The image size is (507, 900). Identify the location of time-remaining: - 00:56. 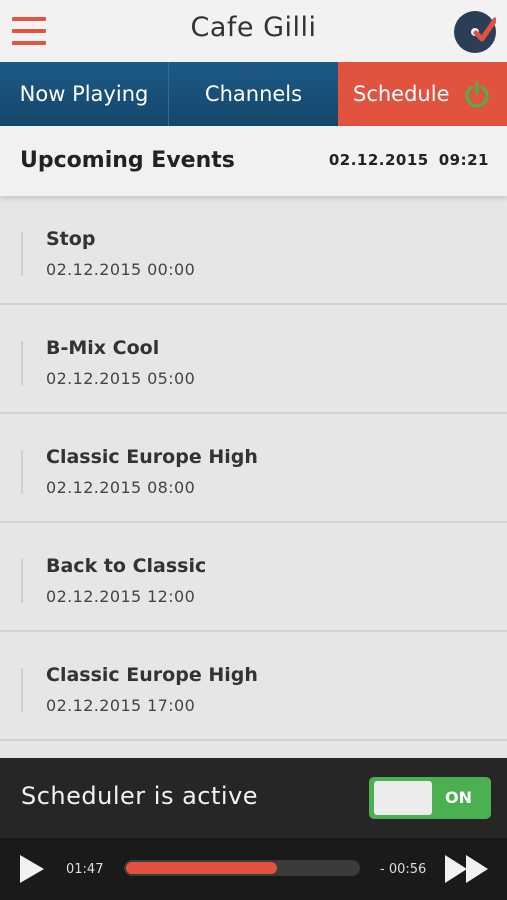
(403, 869).